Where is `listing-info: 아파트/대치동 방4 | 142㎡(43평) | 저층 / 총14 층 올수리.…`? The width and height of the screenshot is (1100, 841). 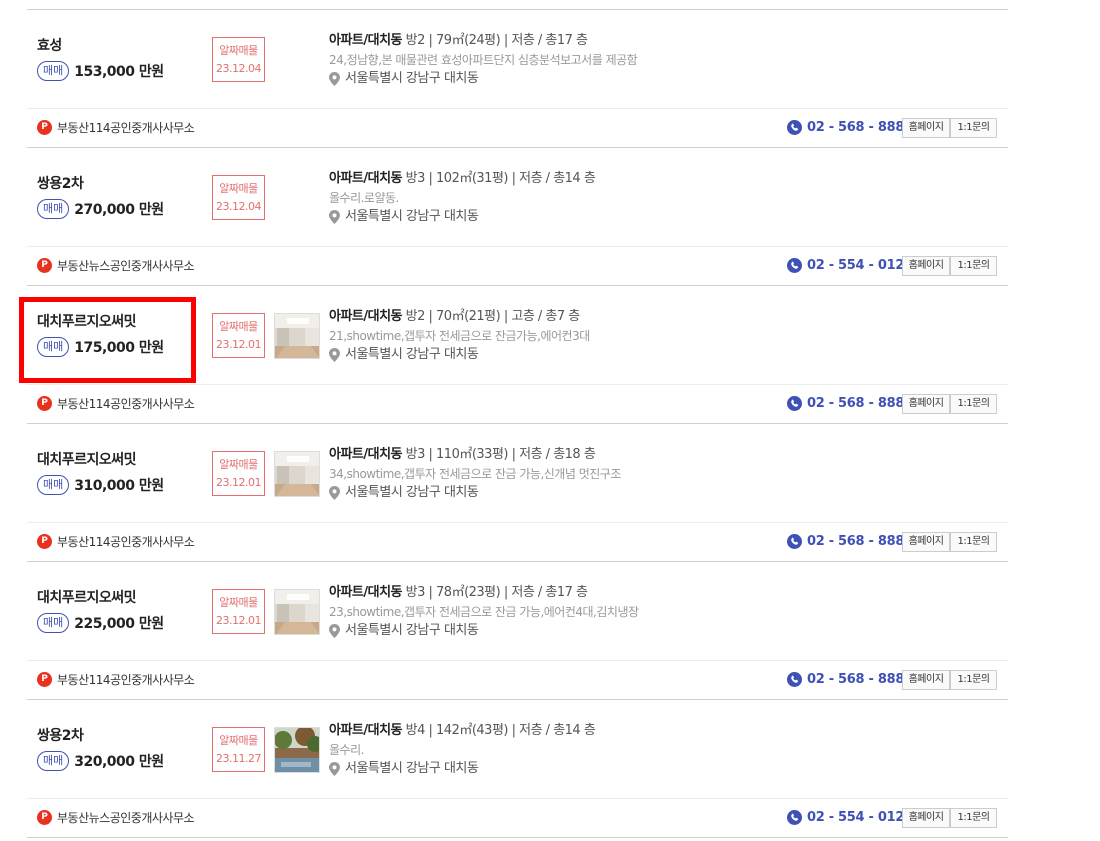 listing-info: 아파트/대치동 방4 | 142㎡(43평) | 저층 / 총14 층 올수리.… is located at coordinates (659, 750).